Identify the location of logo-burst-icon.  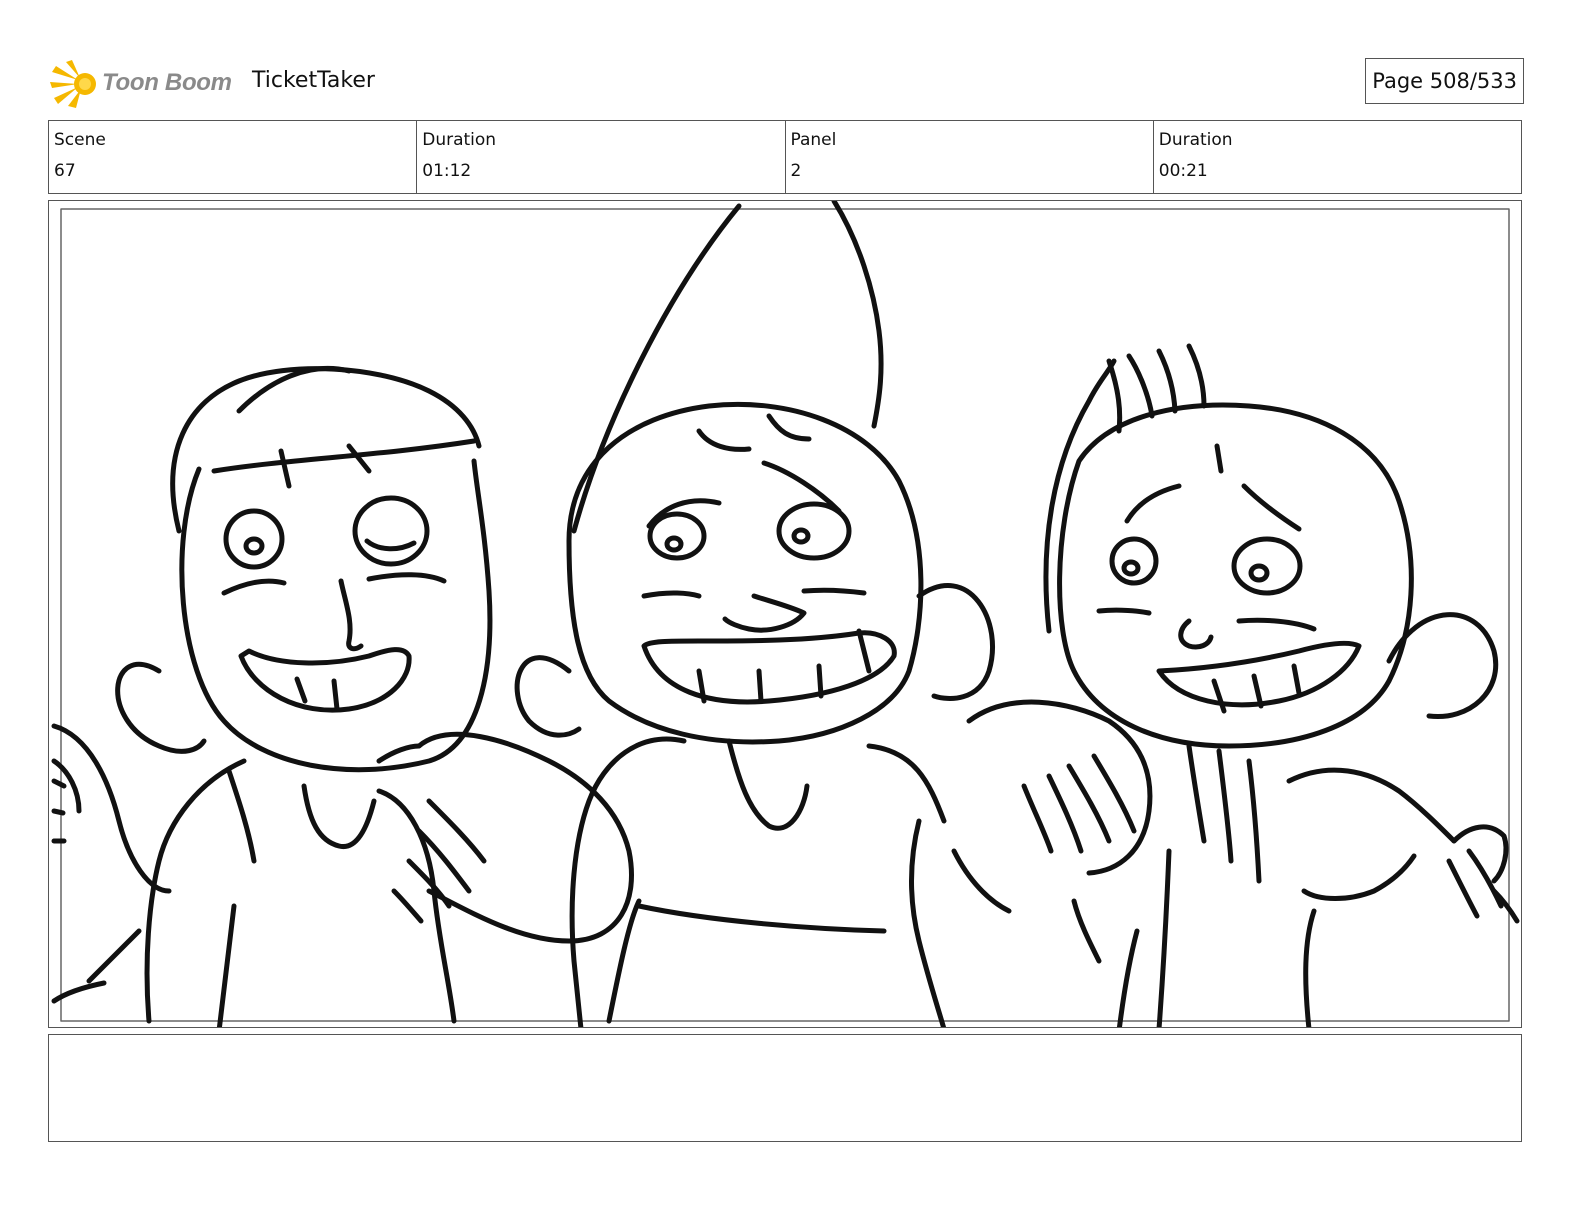
(73, 84).